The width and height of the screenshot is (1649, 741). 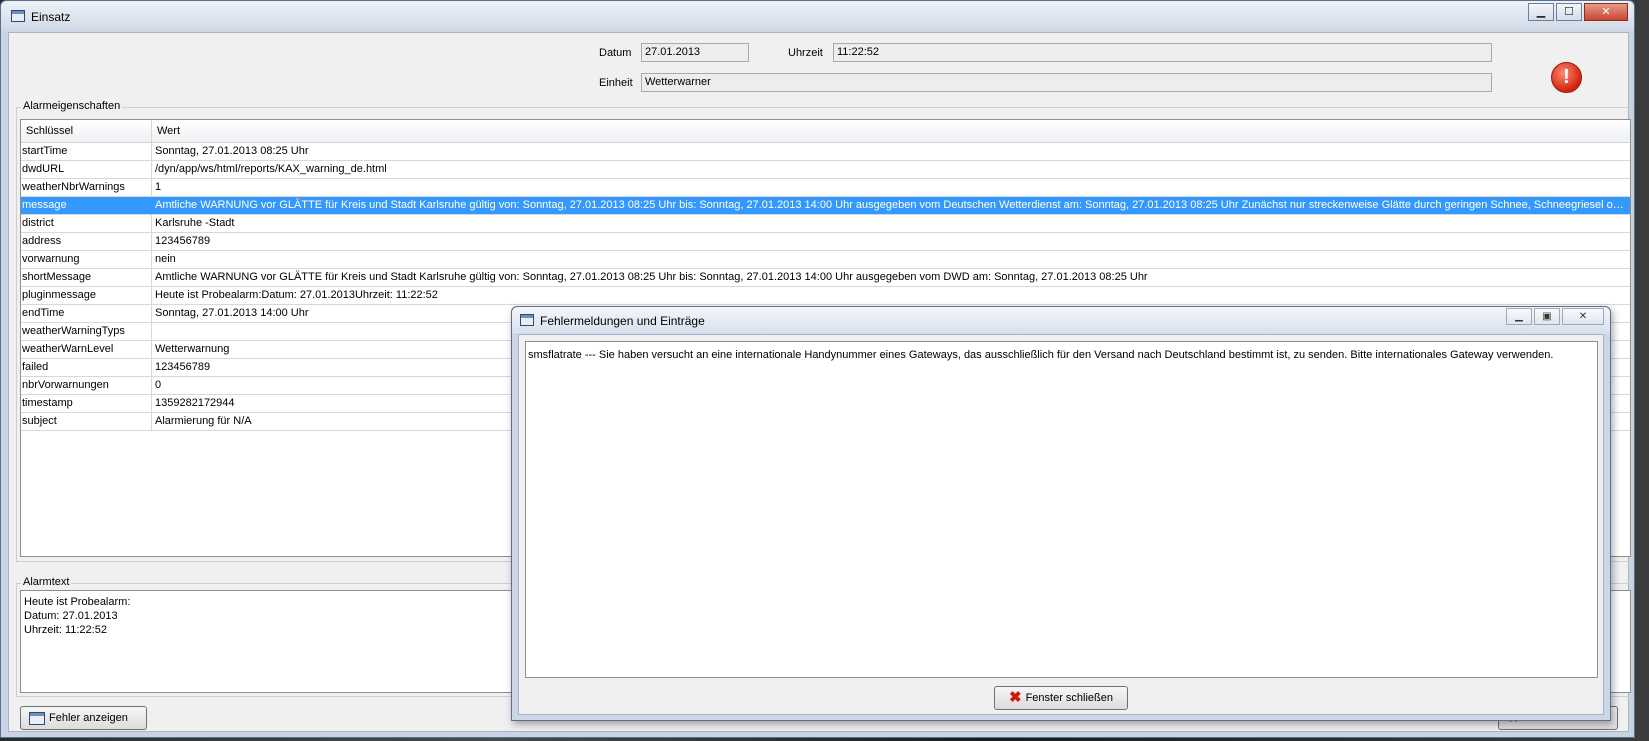 I want to click on dialog-controls: ▁ ▣ ✕, so click(x=1555, y=316).